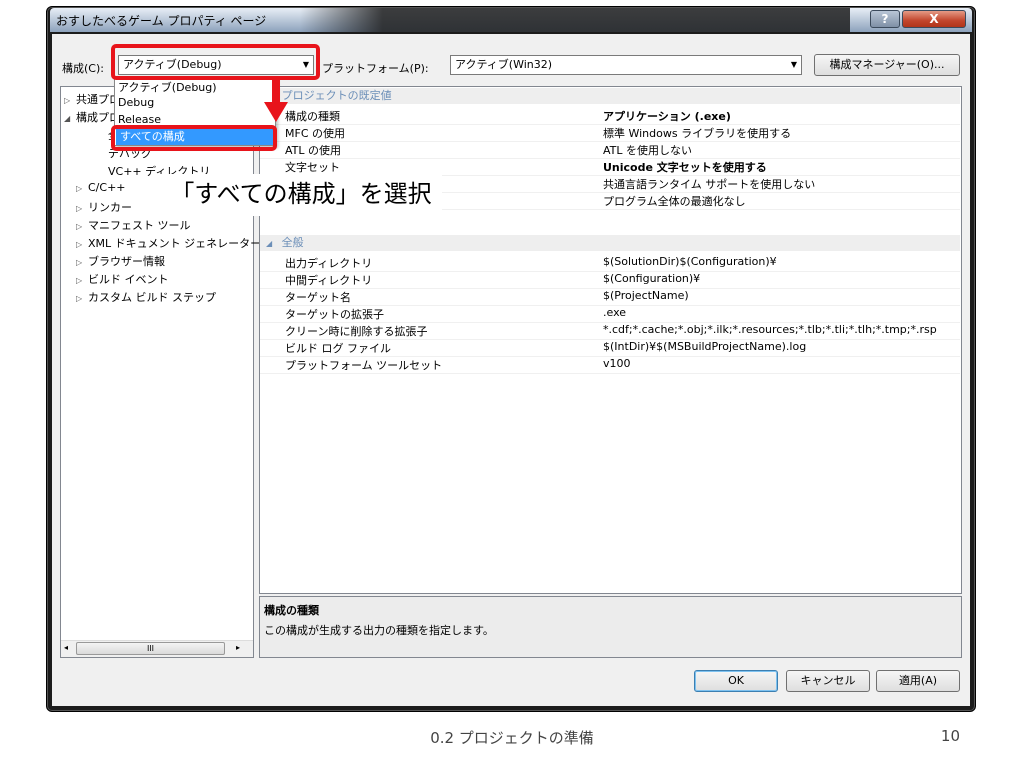 Image resolution: width=1024 pixels, height=768 pixels. I want to click on tree-item-label: カスタム ビルド ステップ, so click(152, 297).